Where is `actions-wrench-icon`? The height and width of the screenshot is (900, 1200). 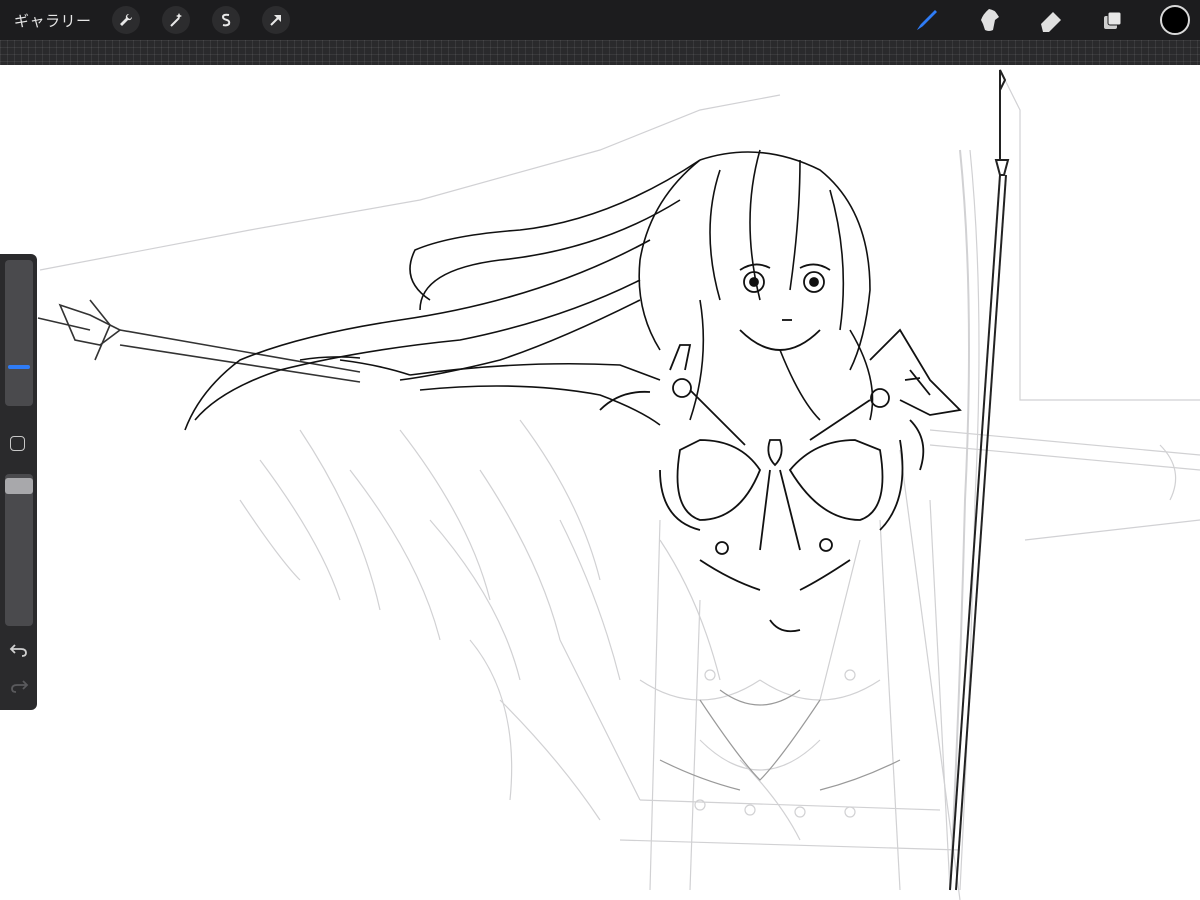 actions-wrench-icon is located at coordinates (125, 20).